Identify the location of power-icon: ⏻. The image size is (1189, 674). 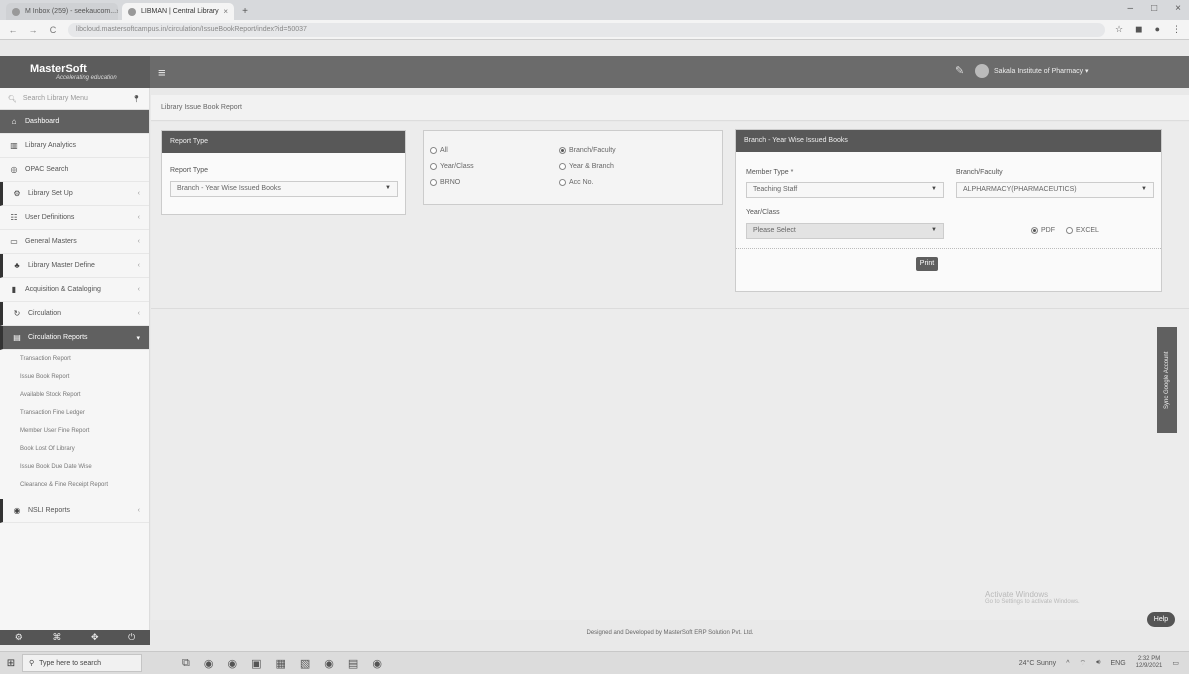
(131, 637).